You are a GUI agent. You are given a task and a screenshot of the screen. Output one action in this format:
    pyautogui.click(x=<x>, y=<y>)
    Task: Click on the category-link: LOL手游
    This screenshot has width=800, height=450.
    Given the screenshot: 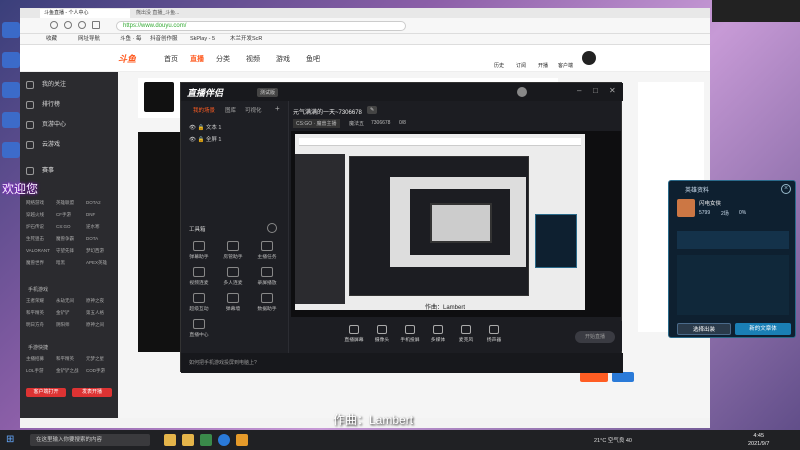 What is the action you would take?
    pyautogui.click(x=35, y=371)
    